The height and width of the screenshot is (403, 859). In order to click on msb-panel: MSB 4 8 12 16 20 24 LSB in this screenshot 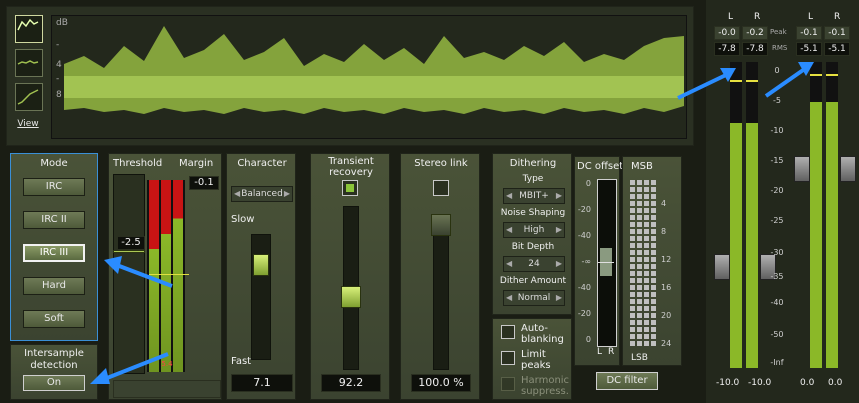, I will do `click(652, 261)`.